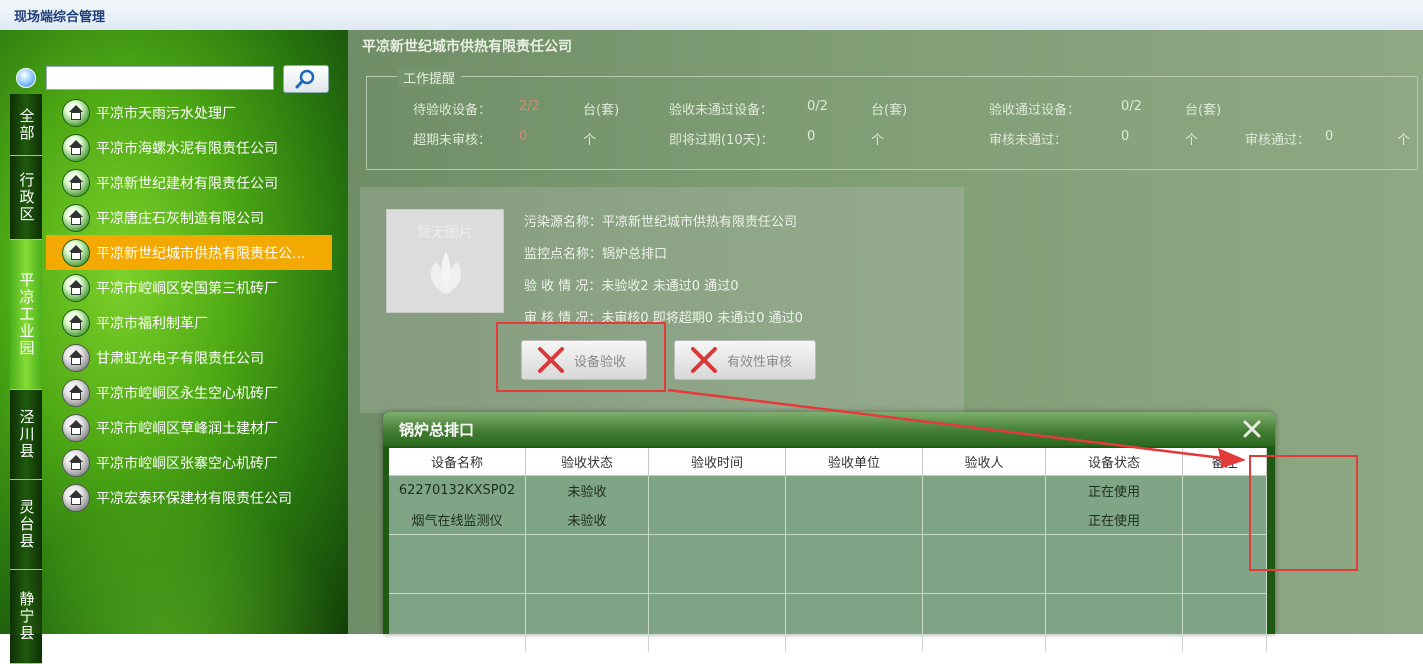 The image size is (1423, 664). I want to click on expiring-label: 即将过期(10天)：, so click(721, 140).